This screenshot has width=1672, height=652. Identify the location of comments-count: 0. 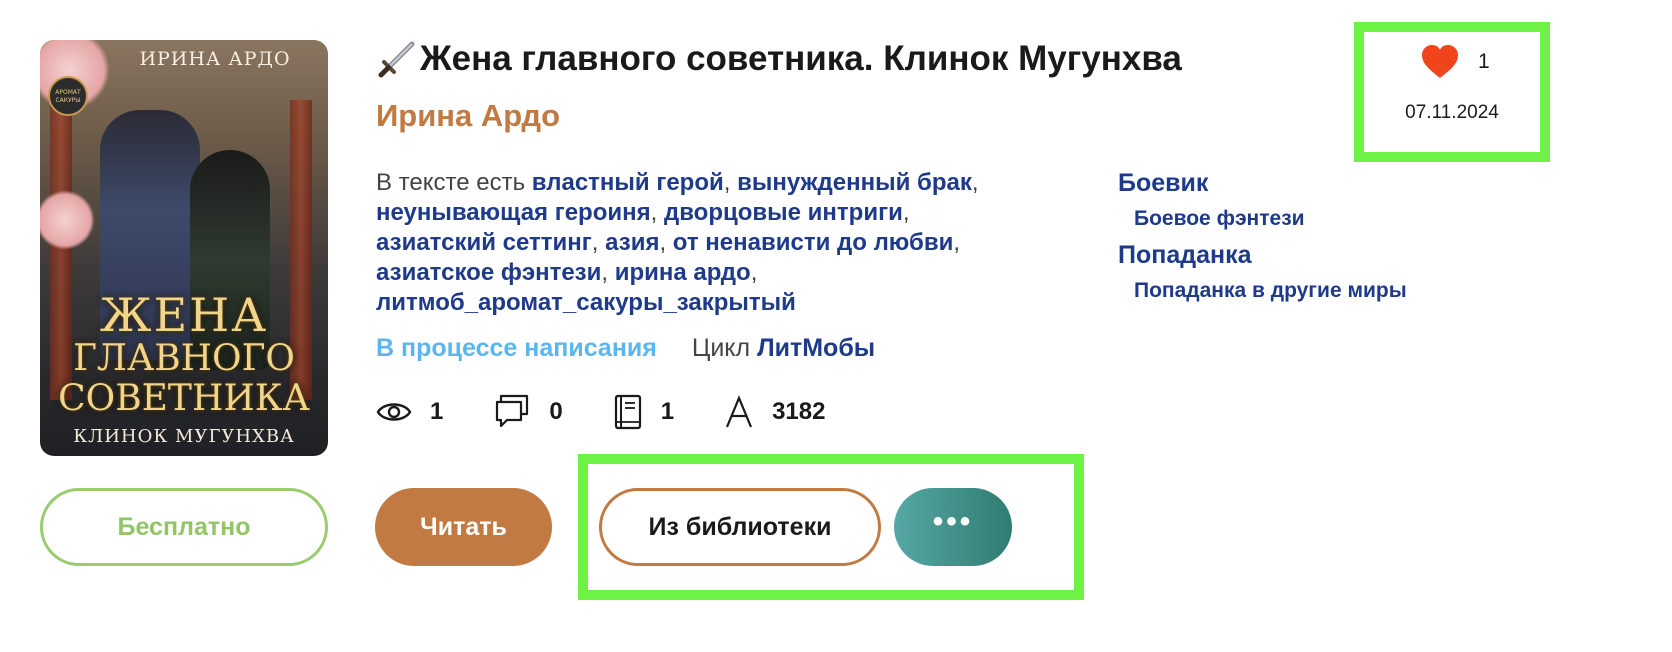
(556, 411).